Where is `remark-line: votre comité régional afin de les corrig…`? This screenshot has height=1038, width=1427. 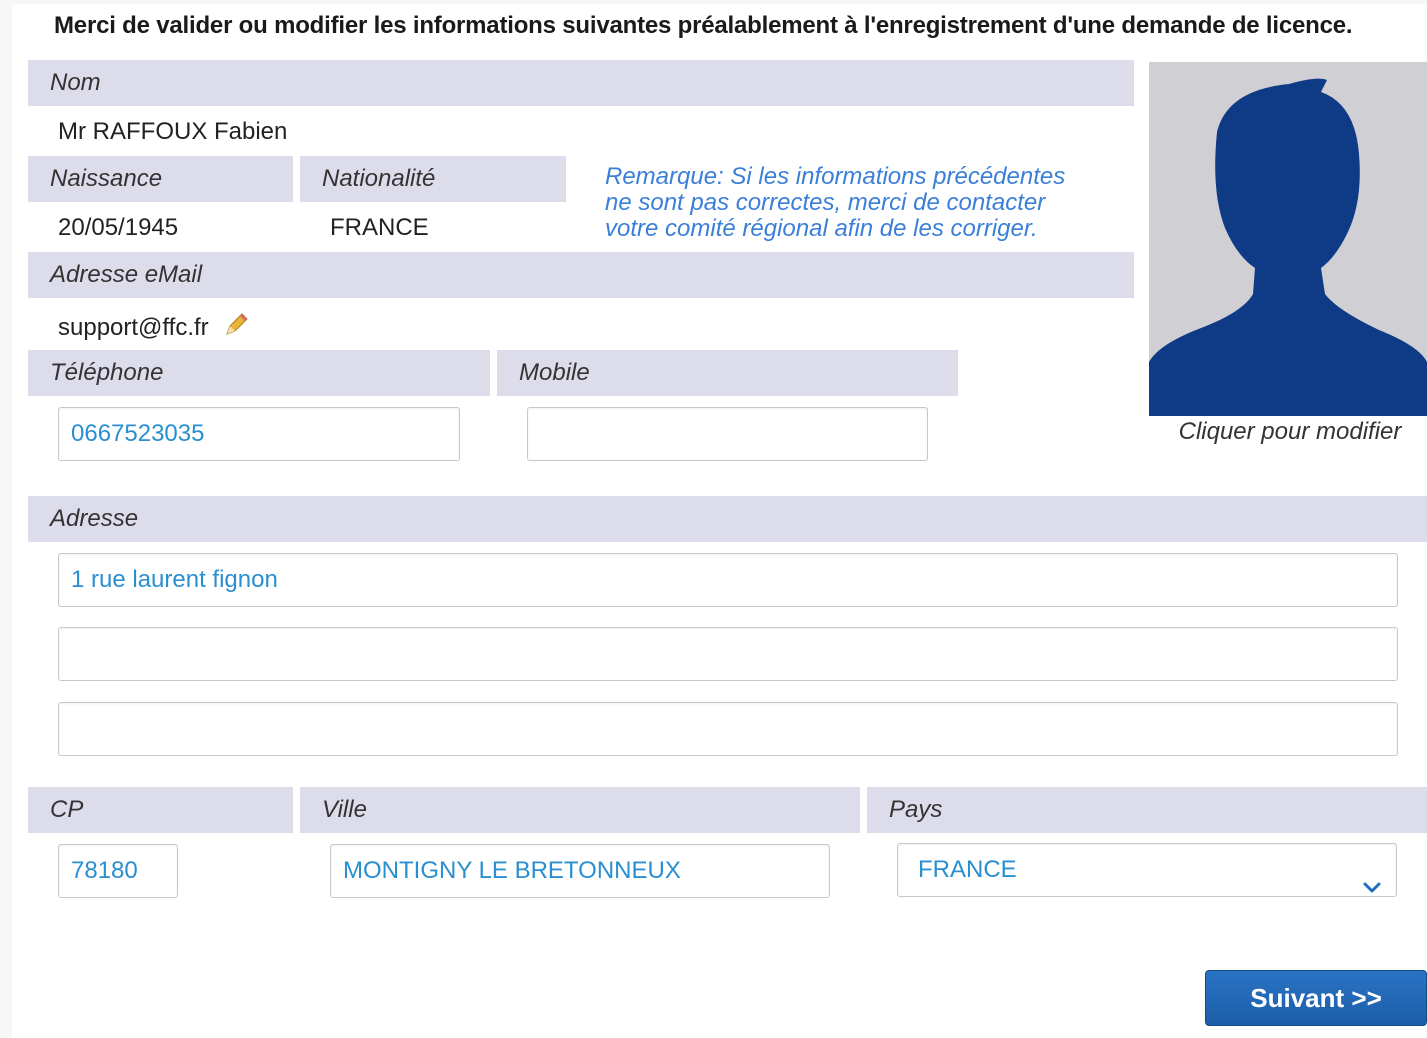
remark-line: votre comité régional afin de les corrig… is located at coordinates (821, 228).